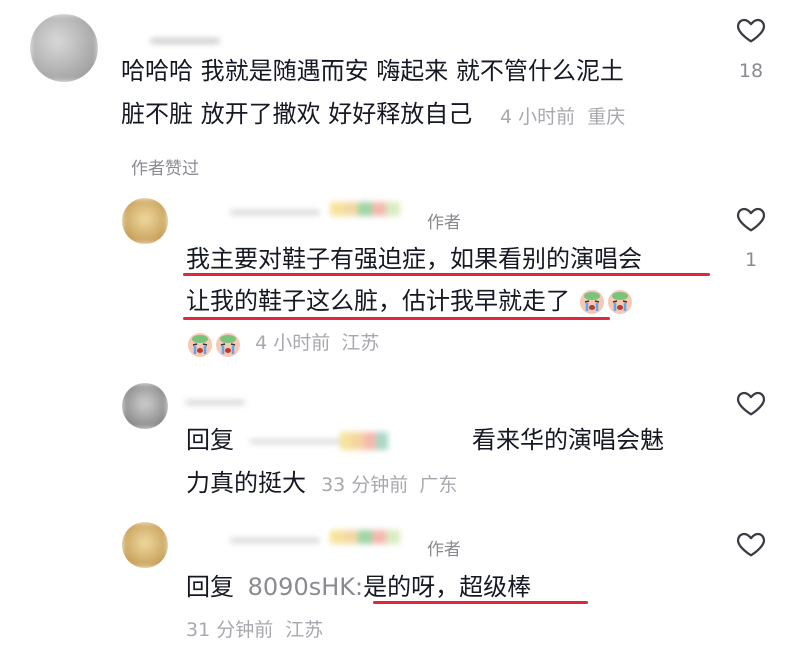  What do you see at coordinates (305, 587) in the screenshot?
I see `reply-to-username: 8090sHK:` at bounding box center [305, 587].